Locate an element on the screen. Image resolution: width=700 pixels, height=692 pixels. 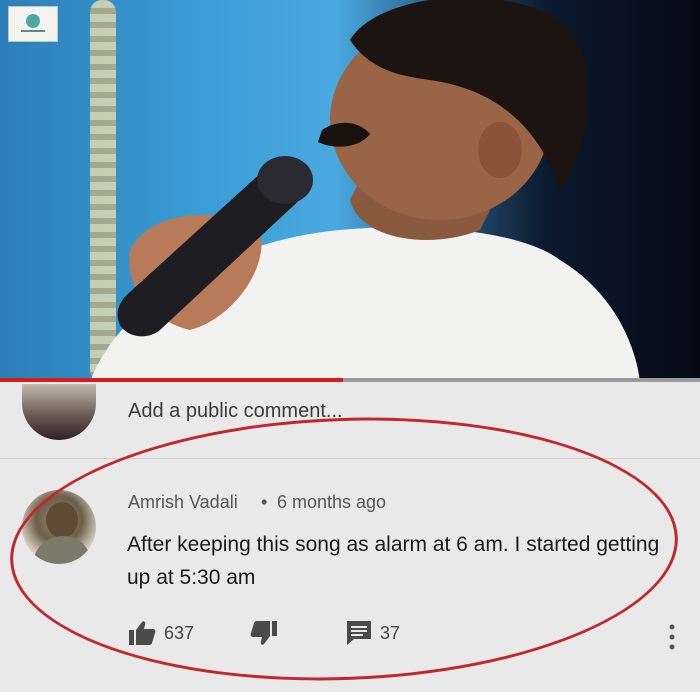
thumbs-up-icon is located at coordinates (142, 633).